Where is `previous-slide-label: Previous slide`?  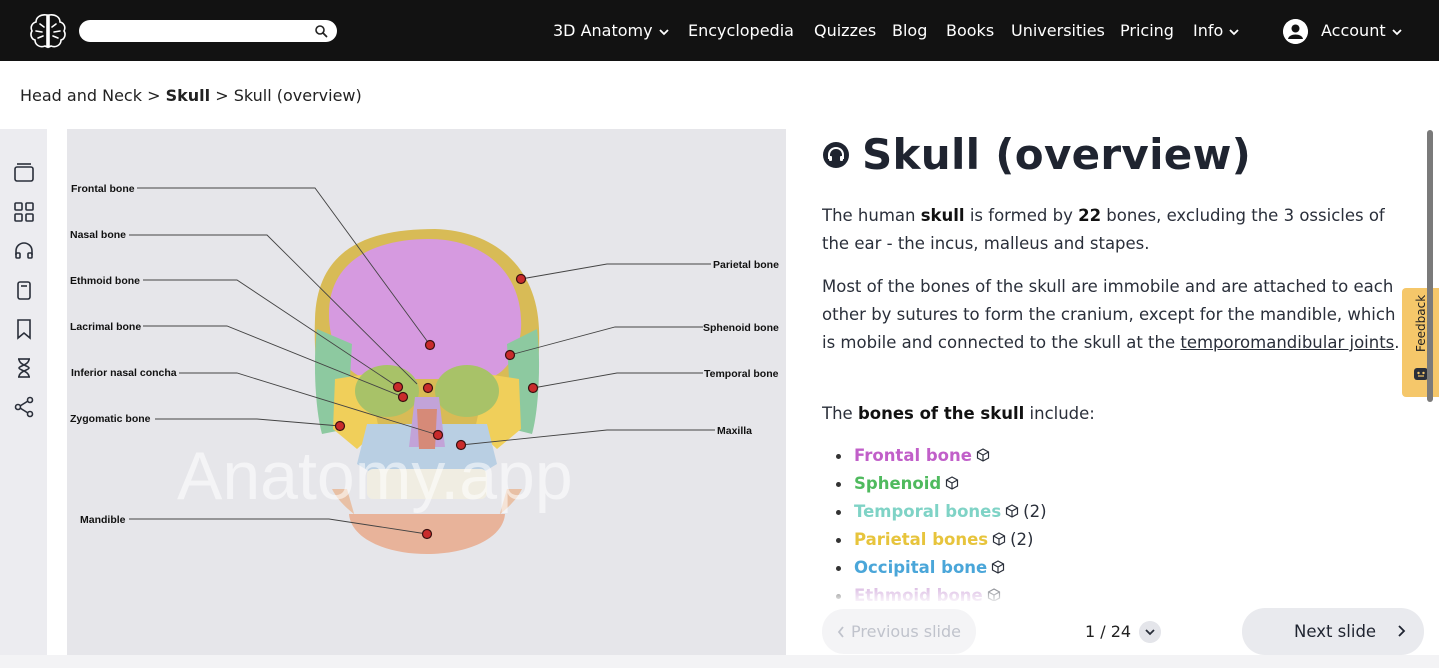
previous-slide-label: Previous slide is located at coordinates (906, 631).